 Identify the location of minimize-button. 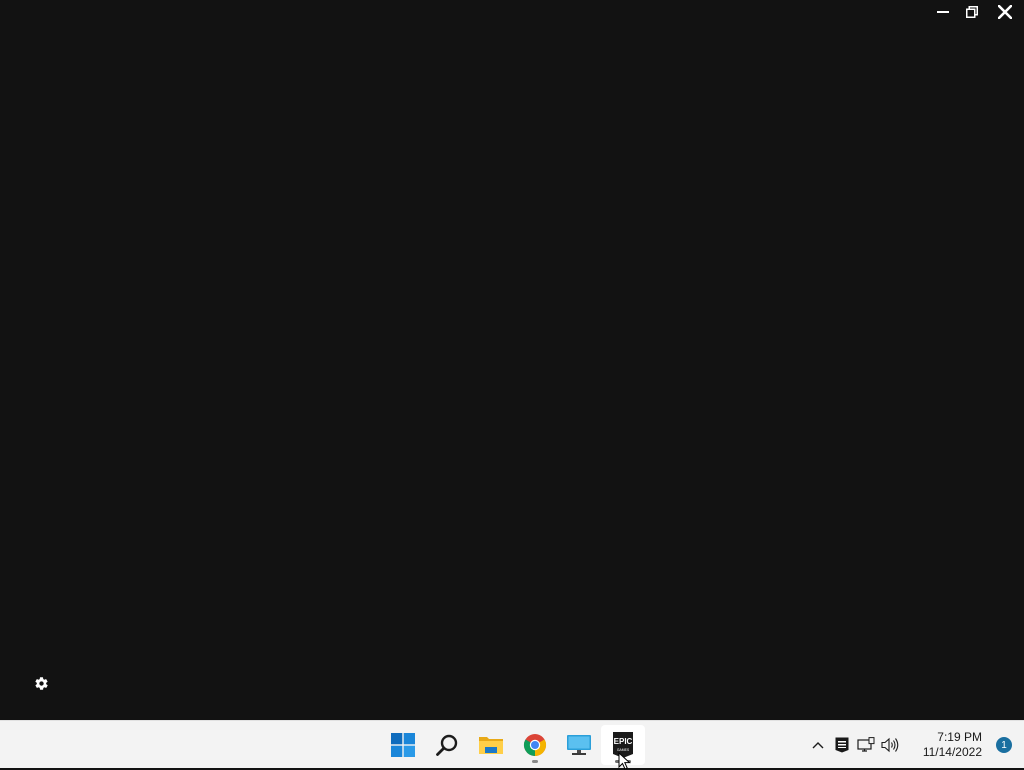
(942, 12).